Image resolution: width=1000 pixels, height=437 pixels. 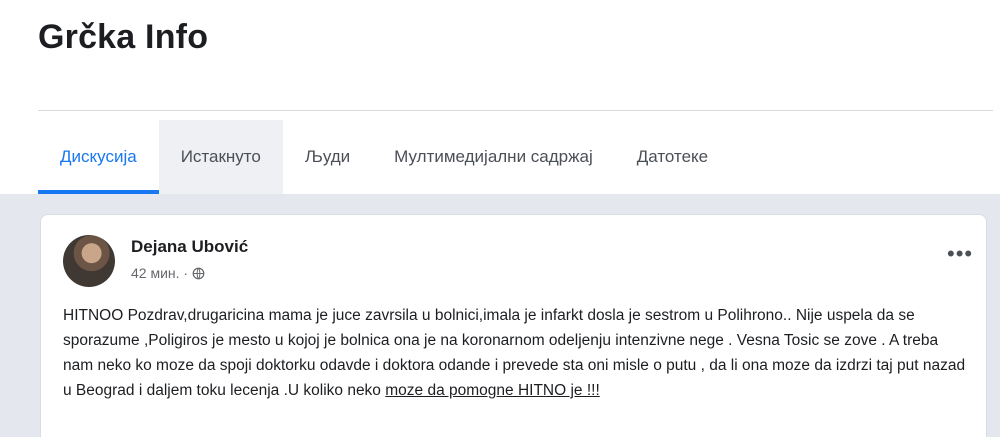 I want to click on post-time: 42 мин. ·, so click(x=159, y=273).